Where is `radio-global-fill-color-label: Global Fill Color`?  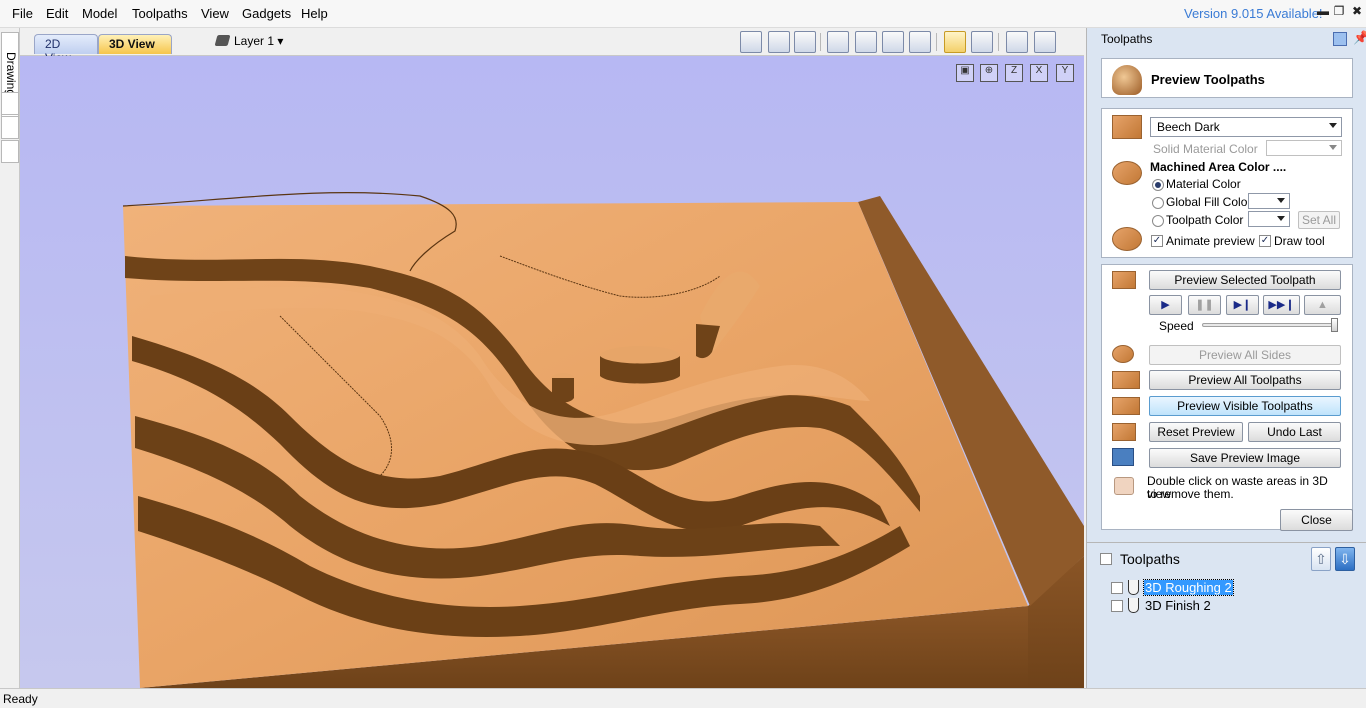
radio-global-fill-color-label: Global Fill Color is located at coordinates (1209, 202).